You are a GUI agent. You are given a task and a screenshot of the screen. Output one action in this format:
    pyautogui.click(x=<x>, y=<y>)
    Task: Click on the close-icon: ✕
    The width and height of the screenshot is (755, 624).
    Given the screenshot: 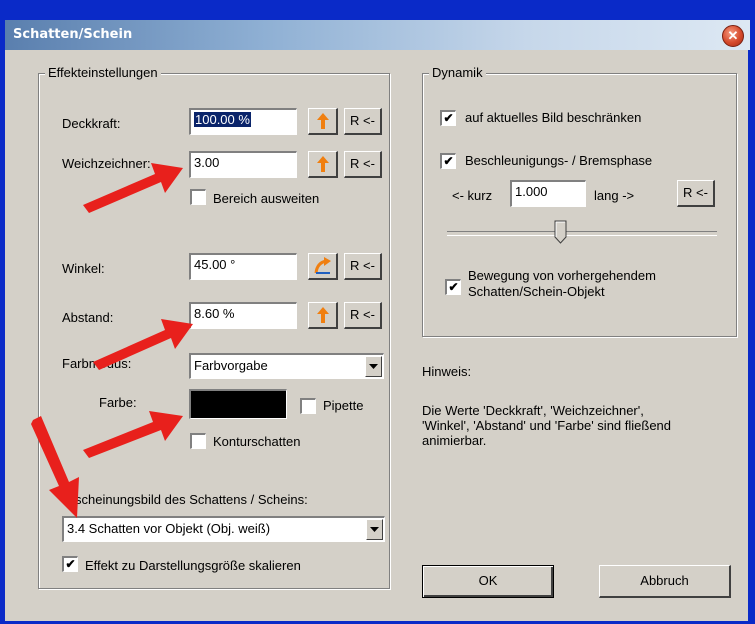 What is the action you would take?
    pyautogui.click(x=733, y=36)
    